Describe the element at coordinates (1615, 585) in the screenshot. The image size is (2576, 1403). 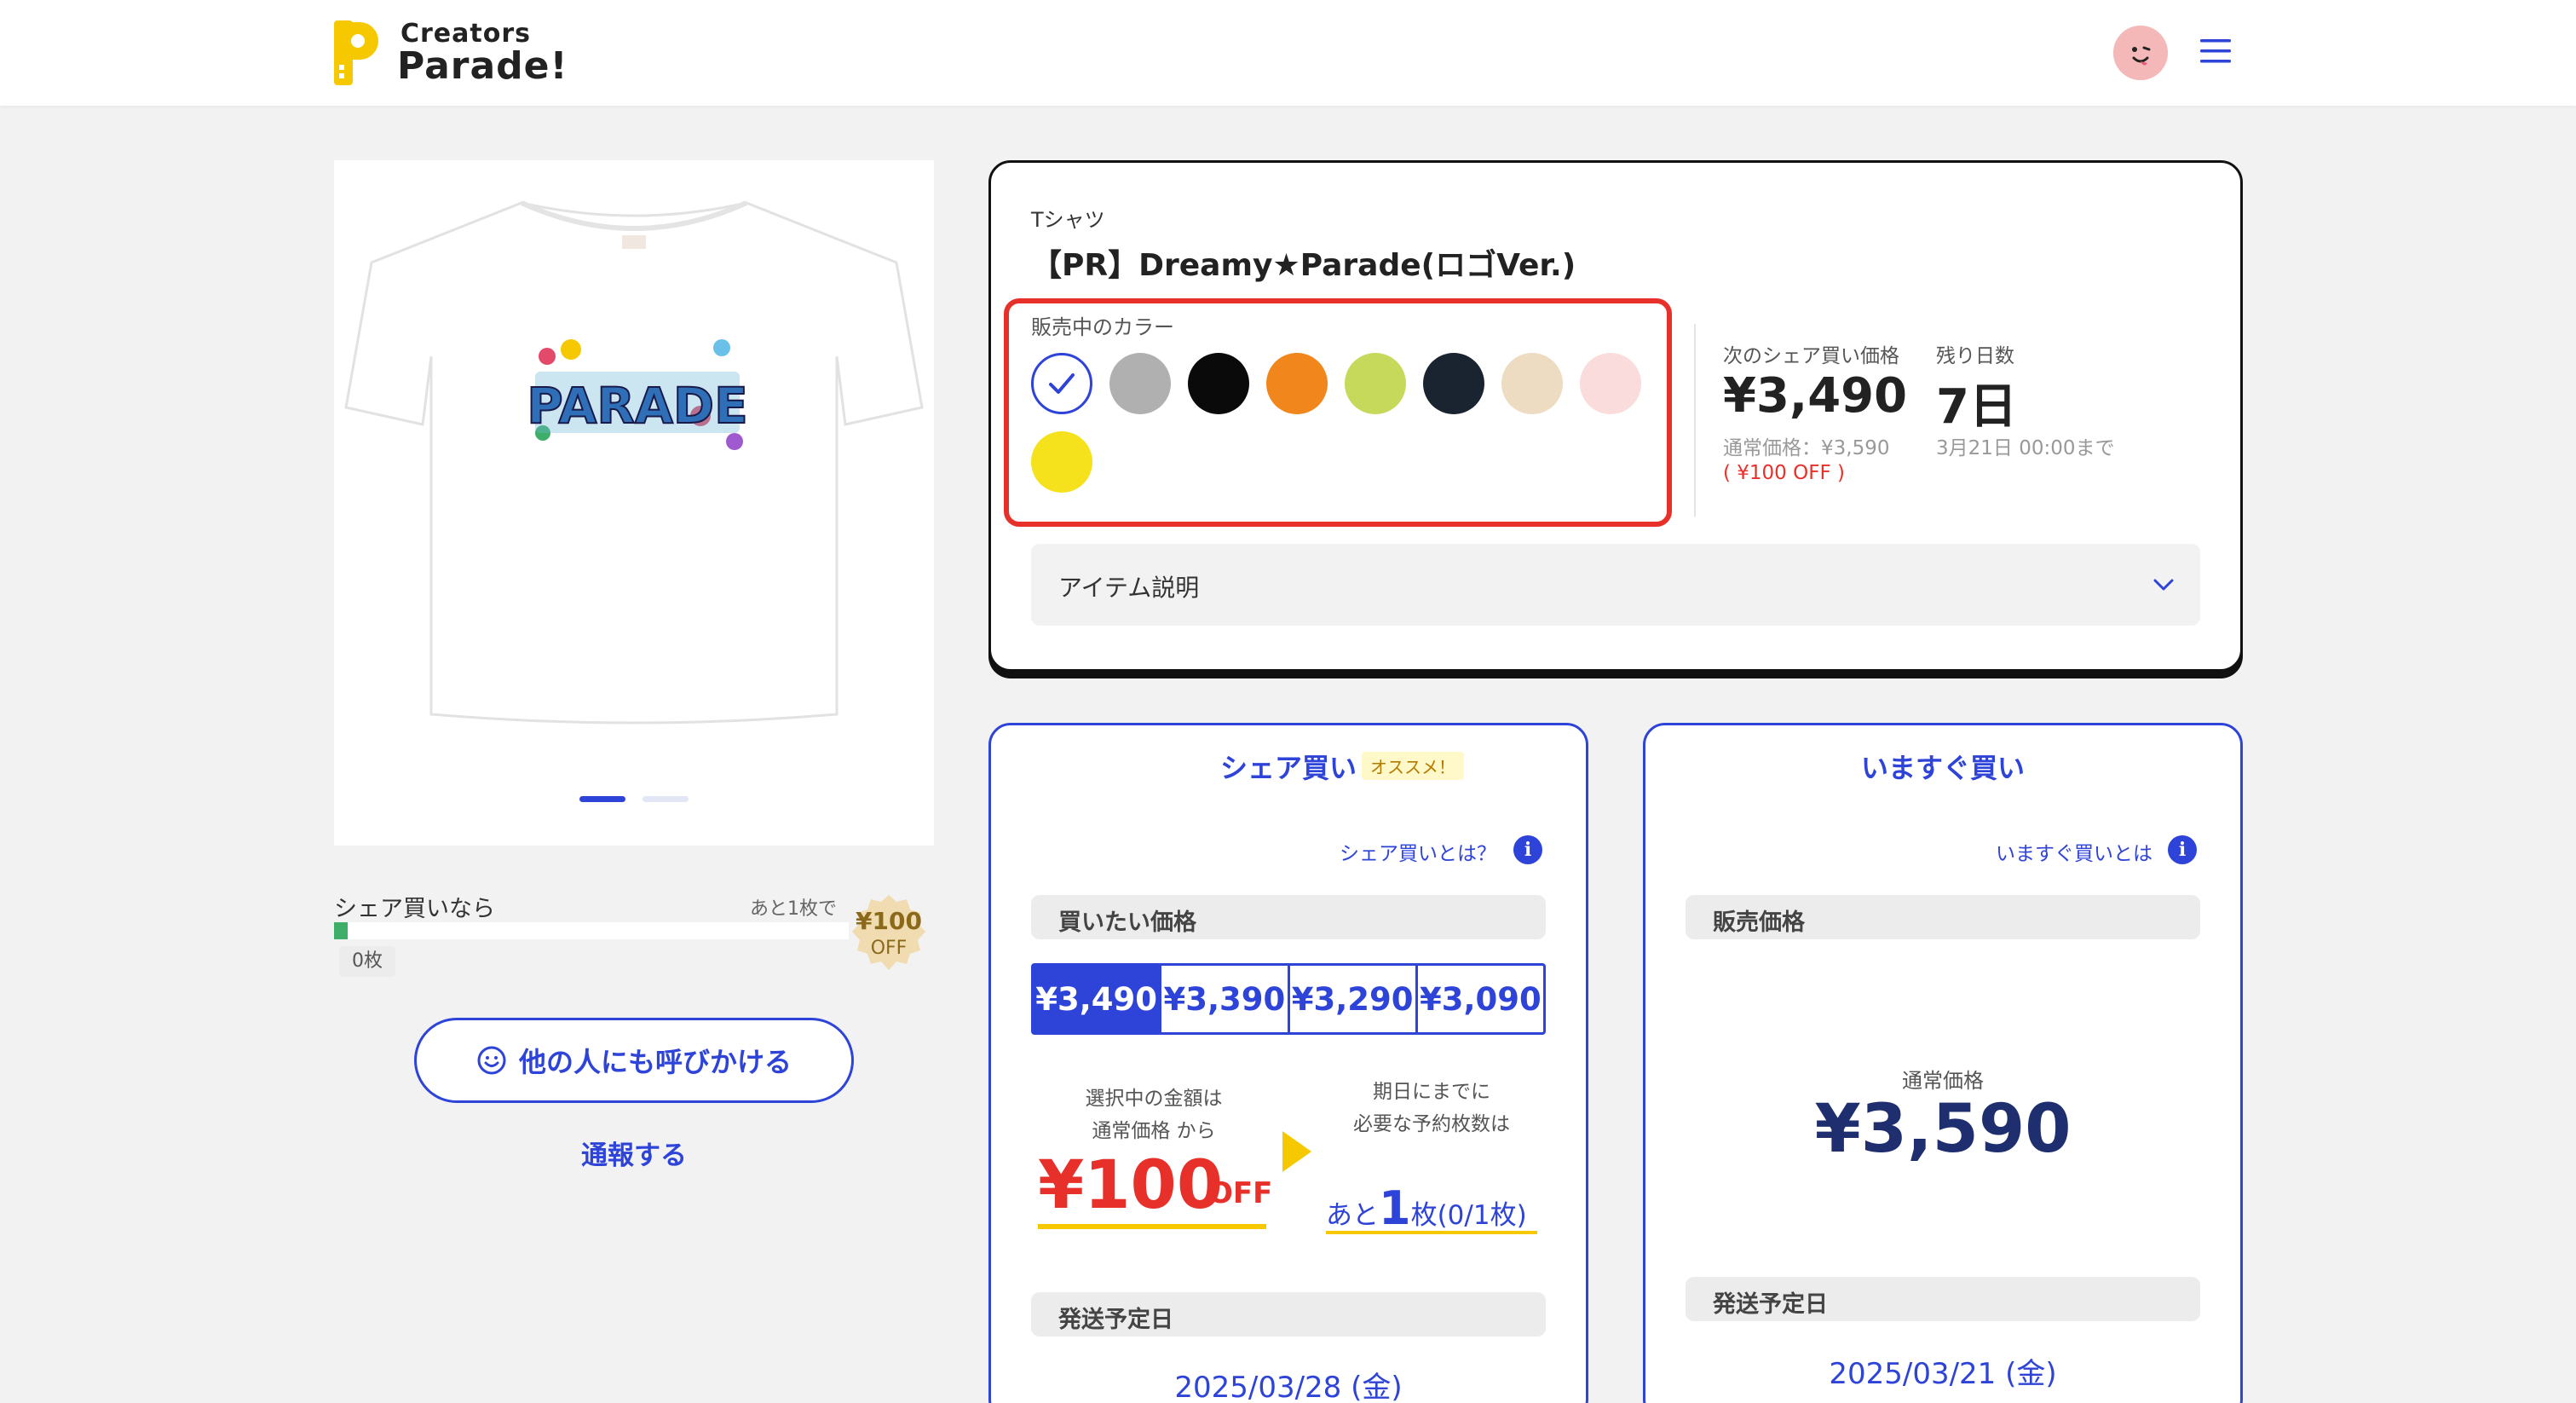
I see `item-description-accordion` at that location.